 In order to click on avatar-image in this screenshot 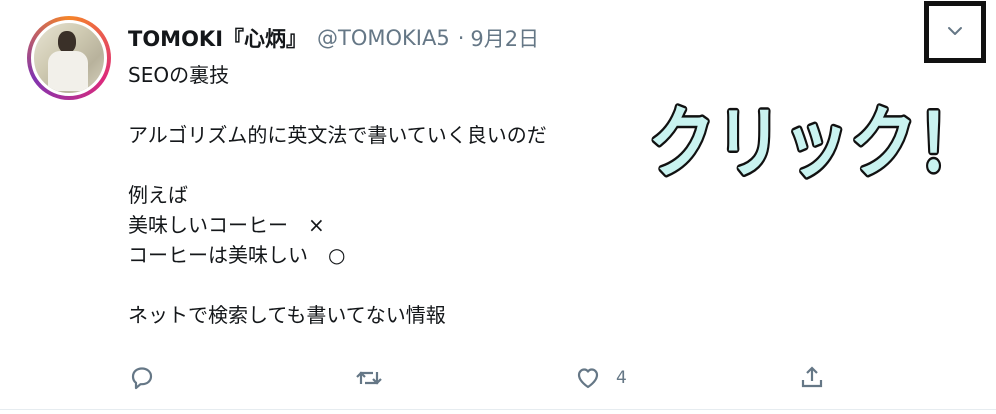, I will do `click(69, 58)`.